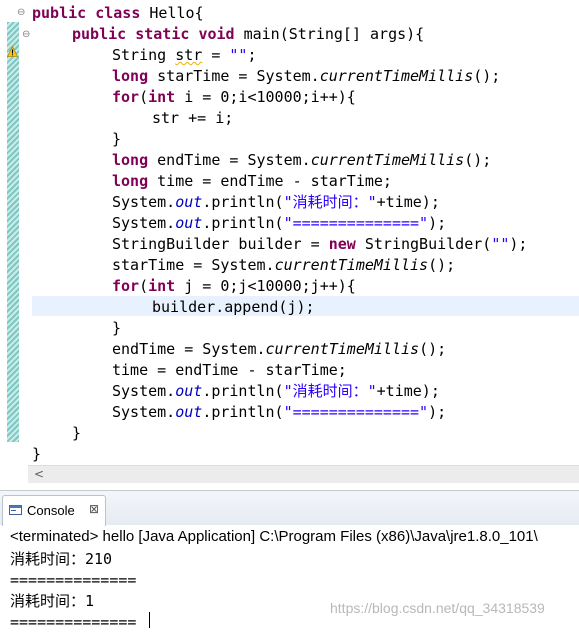  I want to click on code-line: endTime = System.currentTimeMillis();, so click(279, 349).